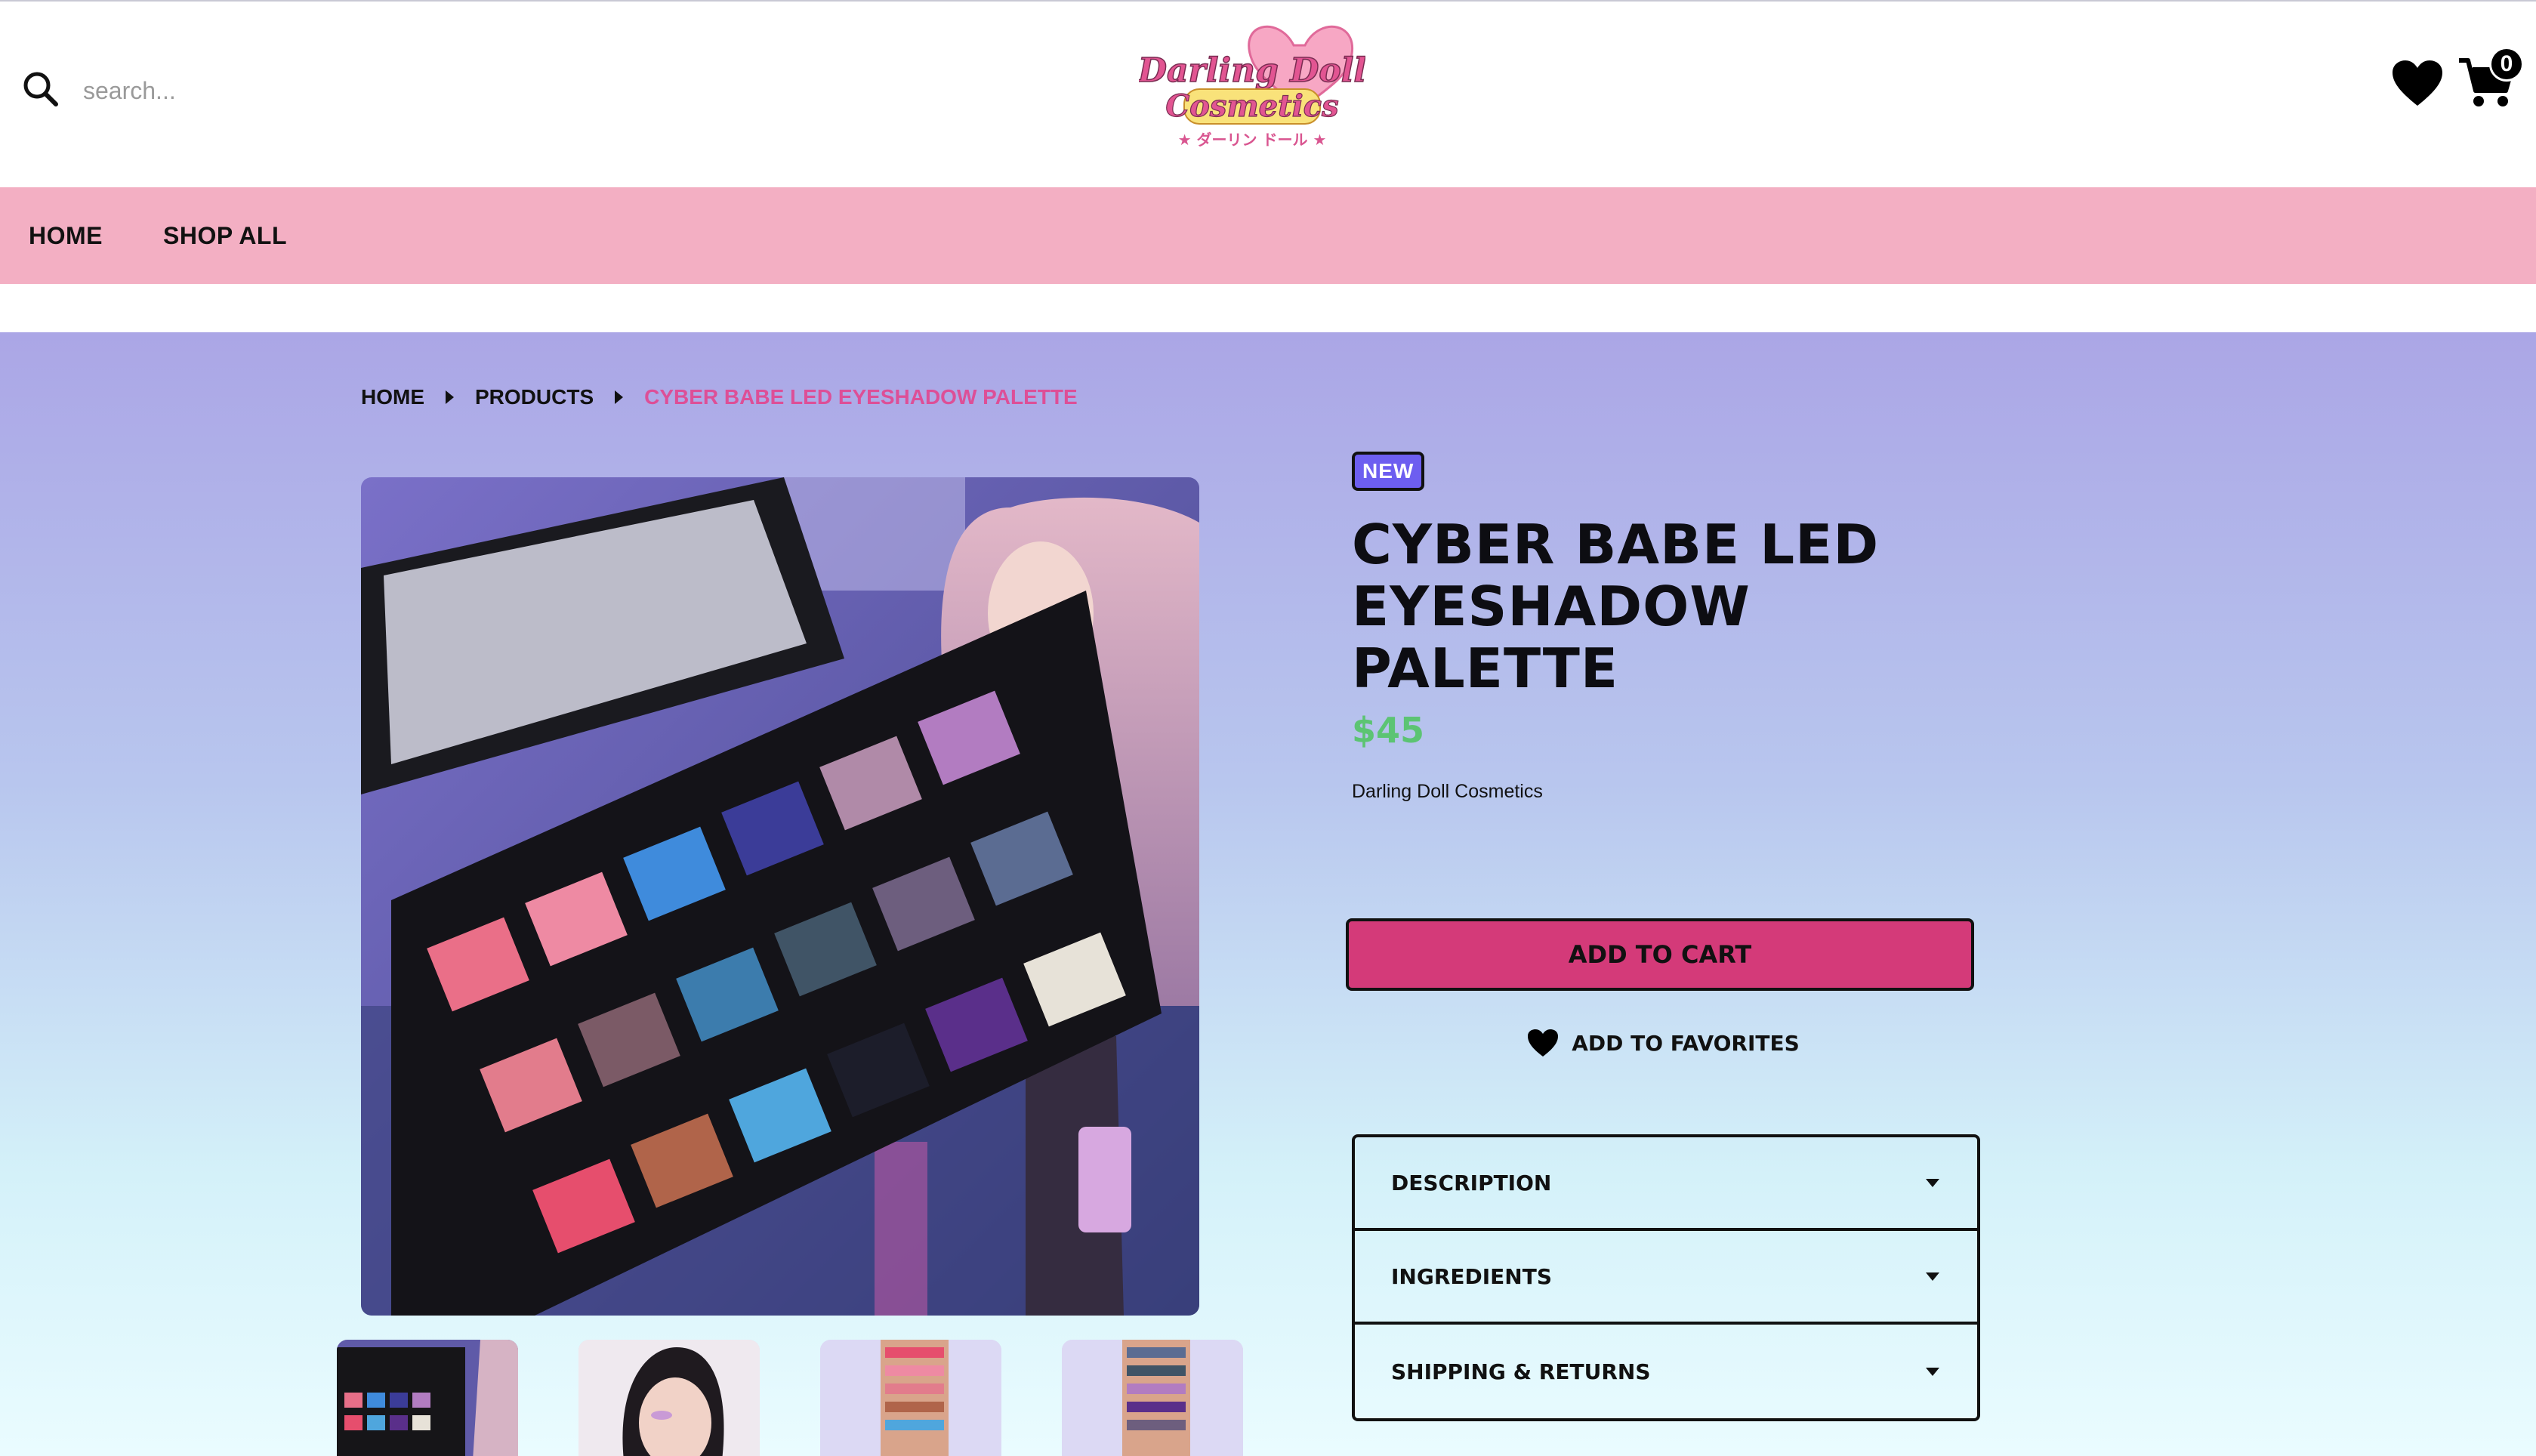 Image resolution: width=2536 pixels, height=1456 pixels. What do you see at coordinates (861, 397) in the screenshot?
I see `breadcrumb-current: CYBER BABE LED EYESHADOW PALETTE` at bounding box center [861, 397].